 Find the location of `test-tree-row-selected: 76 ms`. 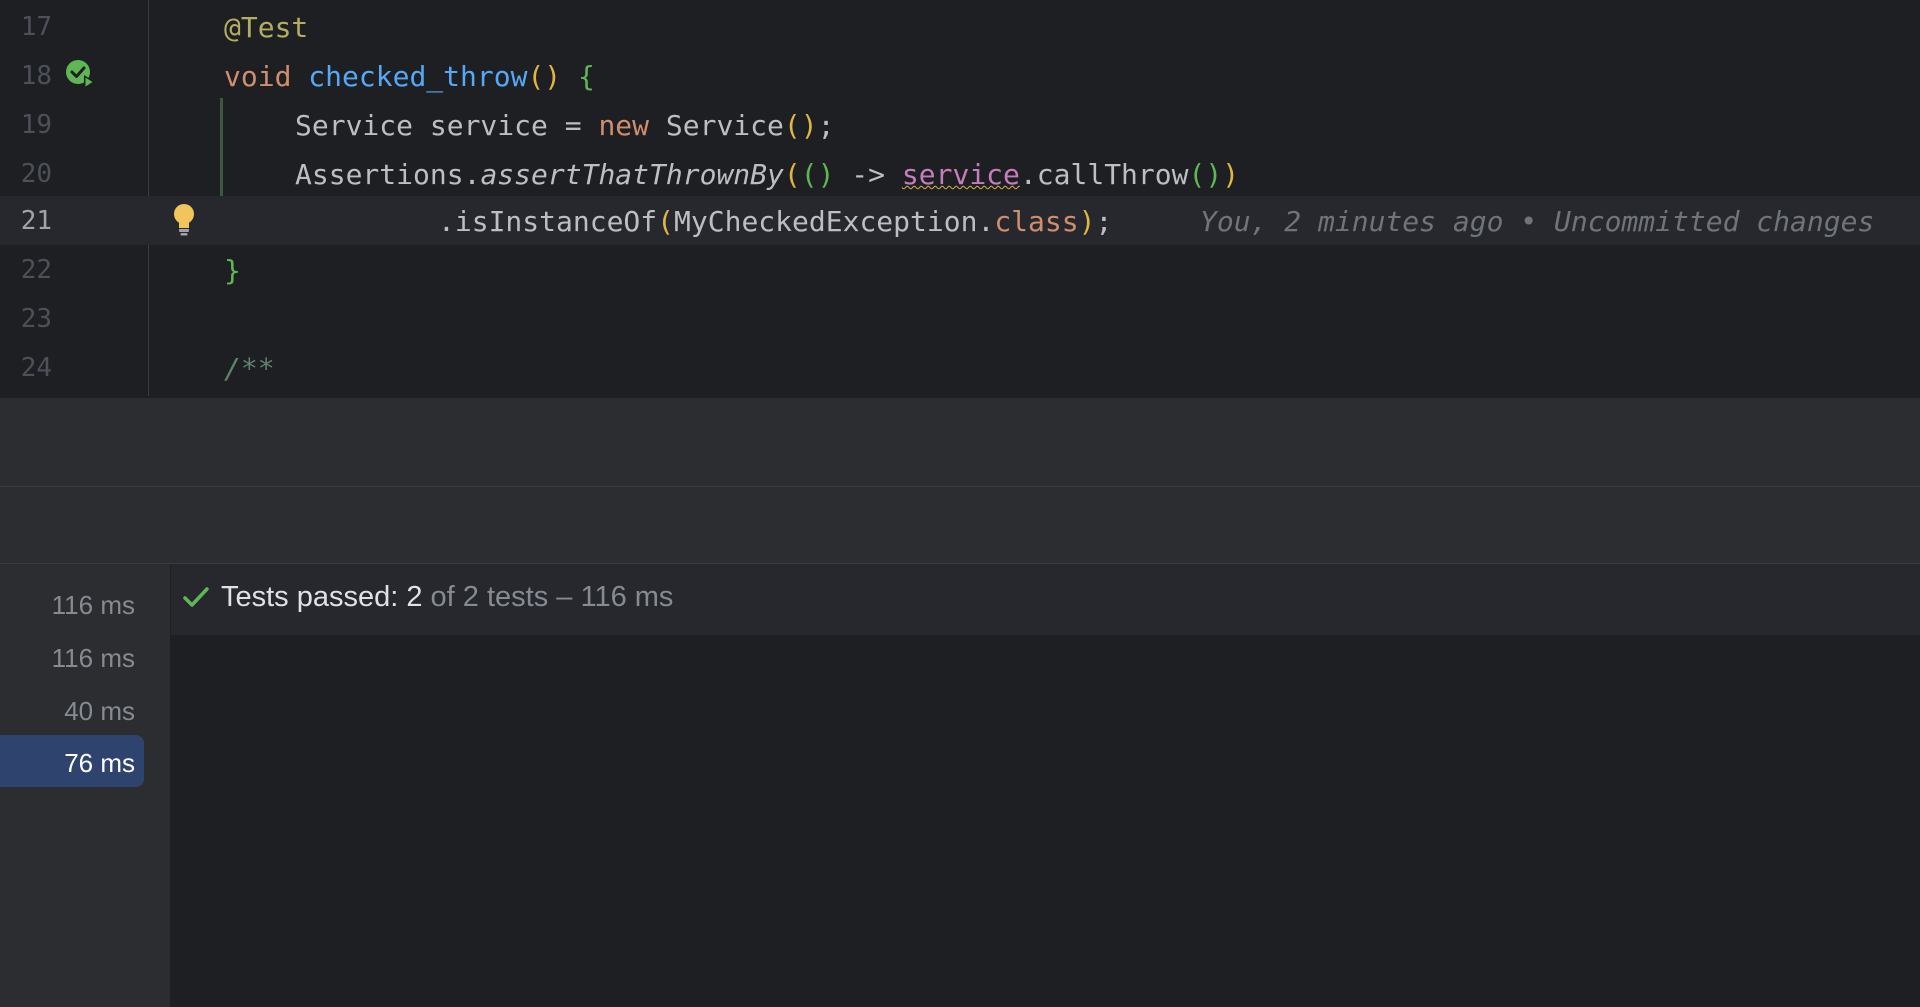

test-tree-row-selected: 76 ms is located at coordinates (72, 761).